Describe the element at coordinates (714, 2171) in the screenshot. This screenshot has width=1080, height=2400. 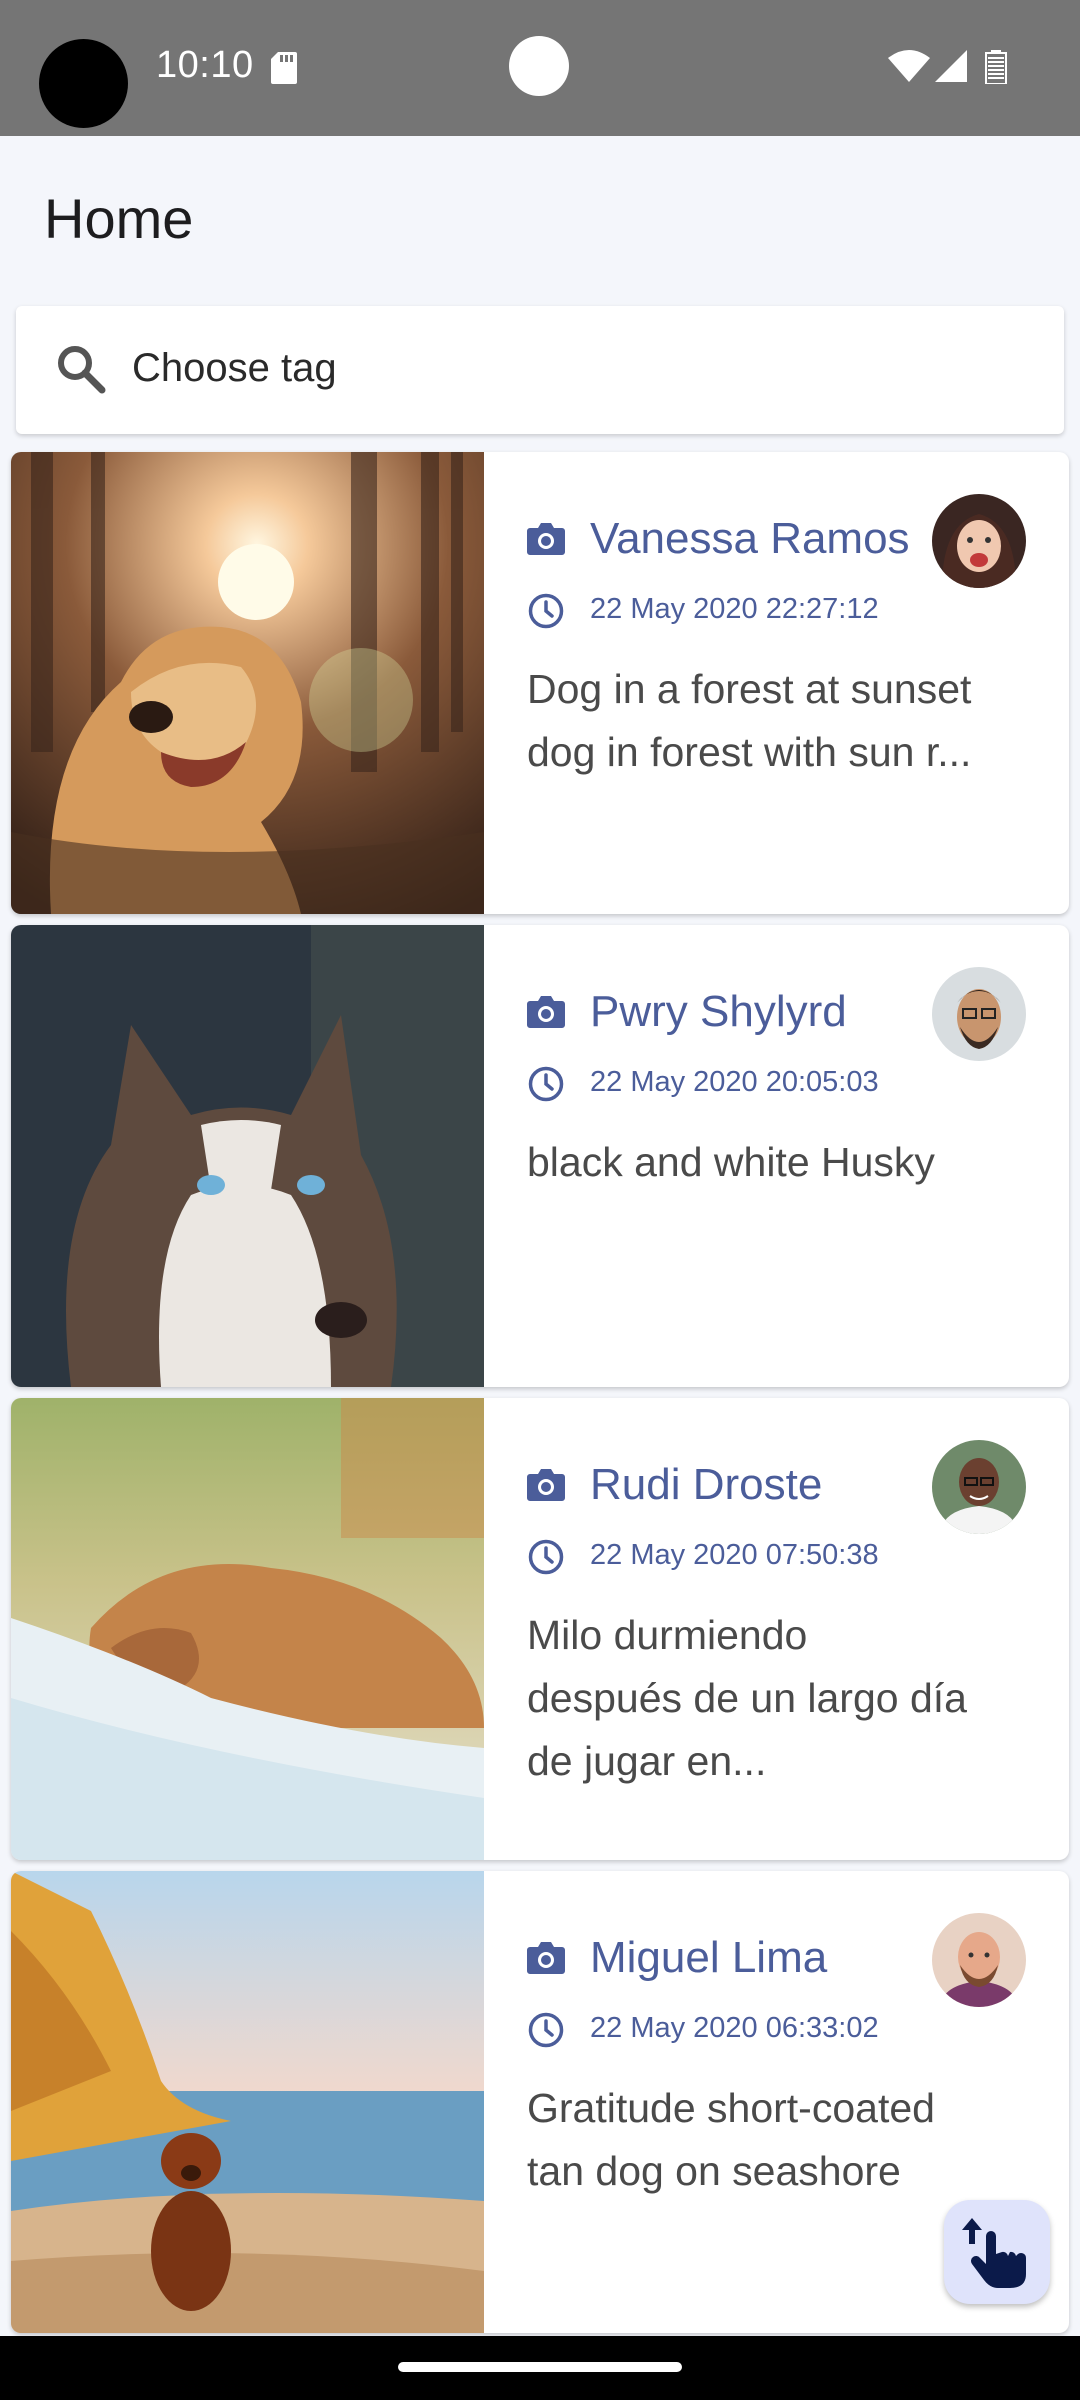
I see `description-line: tan dog on seashore` at that location.